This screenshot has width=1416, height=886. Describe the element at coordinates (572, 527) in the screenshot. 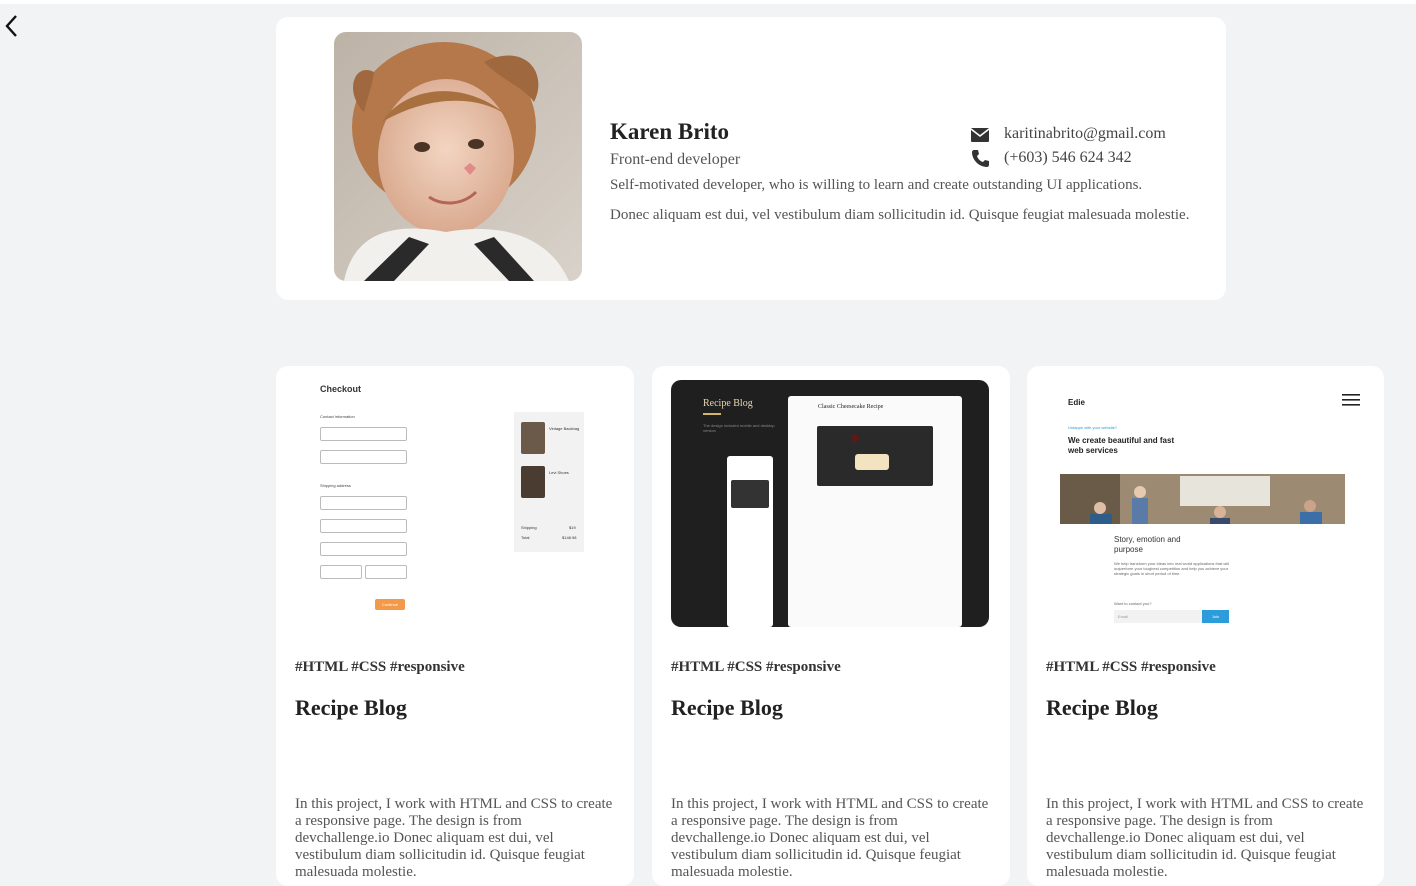

I see `thumb-shipping-value: $19` at that location.